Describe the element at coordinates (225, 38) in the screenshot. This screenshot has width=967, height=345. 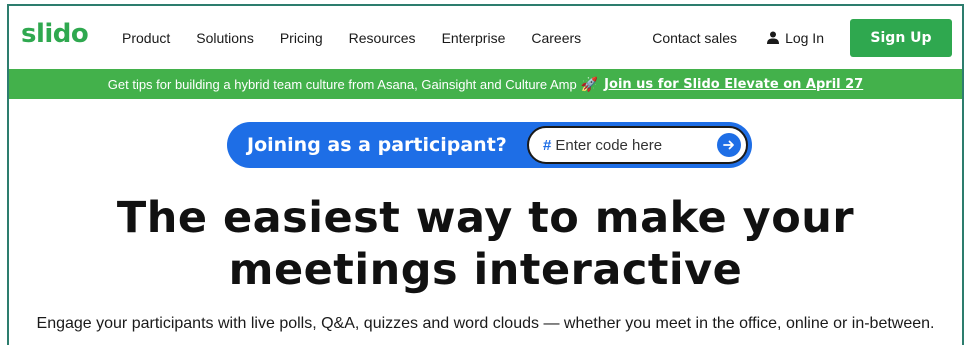
I see `nav-solutions: Solutions` at that location.